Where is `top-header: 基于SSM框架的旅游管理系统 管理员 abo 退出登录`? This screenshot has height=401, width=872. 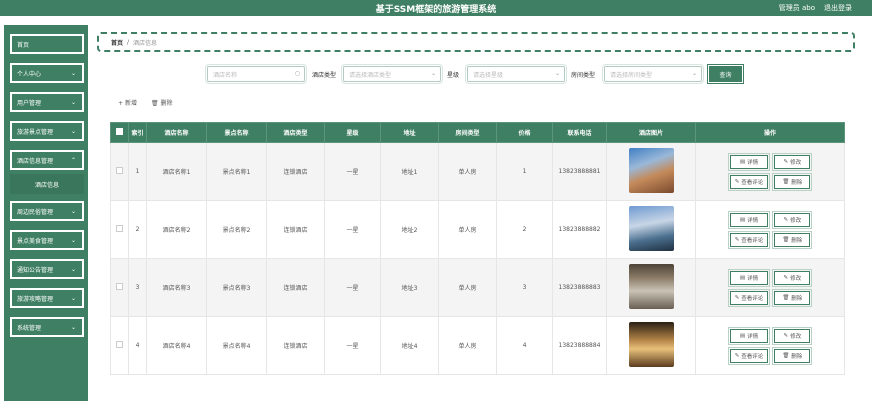
top-header: 基于SSM框架的旅游管理系统 管理员 abo 退出登录 is located at coordinates (436, 8).